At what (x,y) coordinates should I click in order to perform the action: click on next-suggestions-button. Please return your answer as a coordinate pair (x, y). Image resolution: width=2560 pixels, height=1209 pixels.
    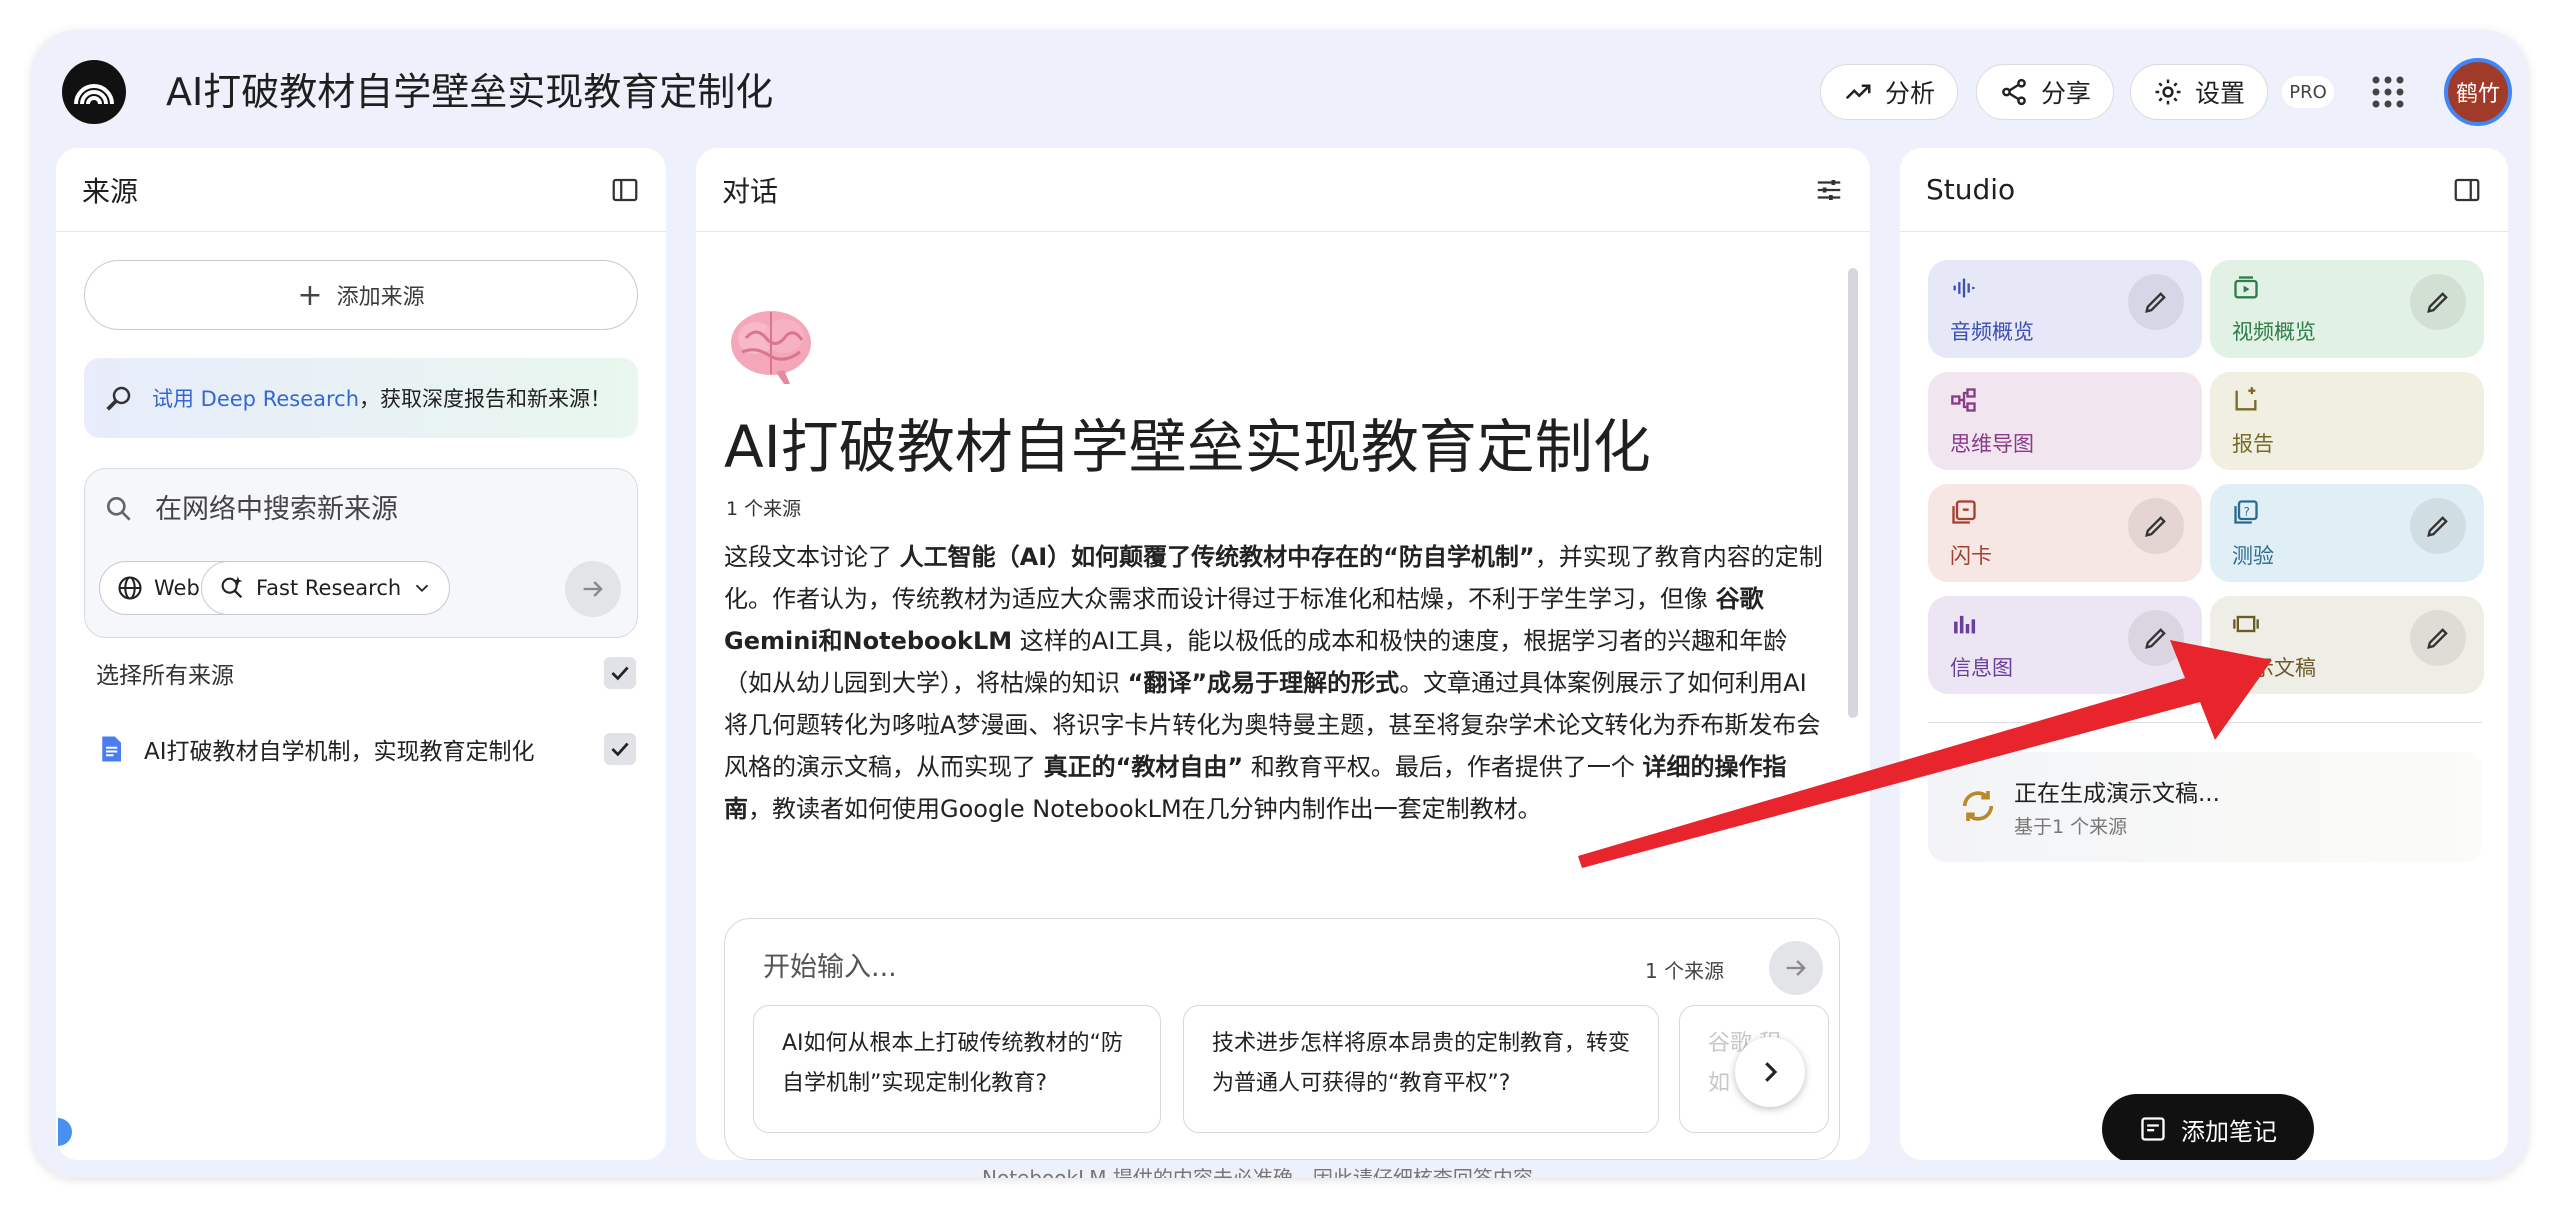
    Looking at the image, I should click on (1770, 1072).